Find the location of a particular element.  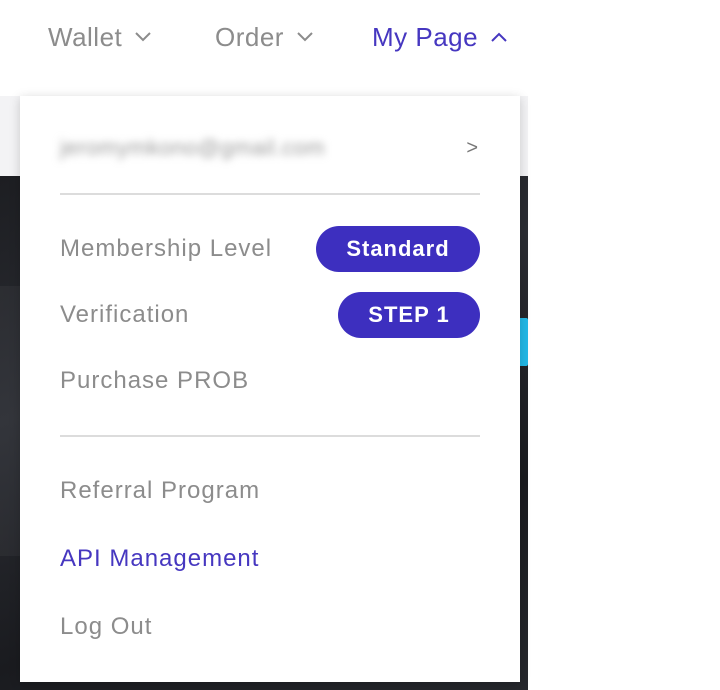

menu-item-label: Purchase PROB is located at coordinates (155, 380).